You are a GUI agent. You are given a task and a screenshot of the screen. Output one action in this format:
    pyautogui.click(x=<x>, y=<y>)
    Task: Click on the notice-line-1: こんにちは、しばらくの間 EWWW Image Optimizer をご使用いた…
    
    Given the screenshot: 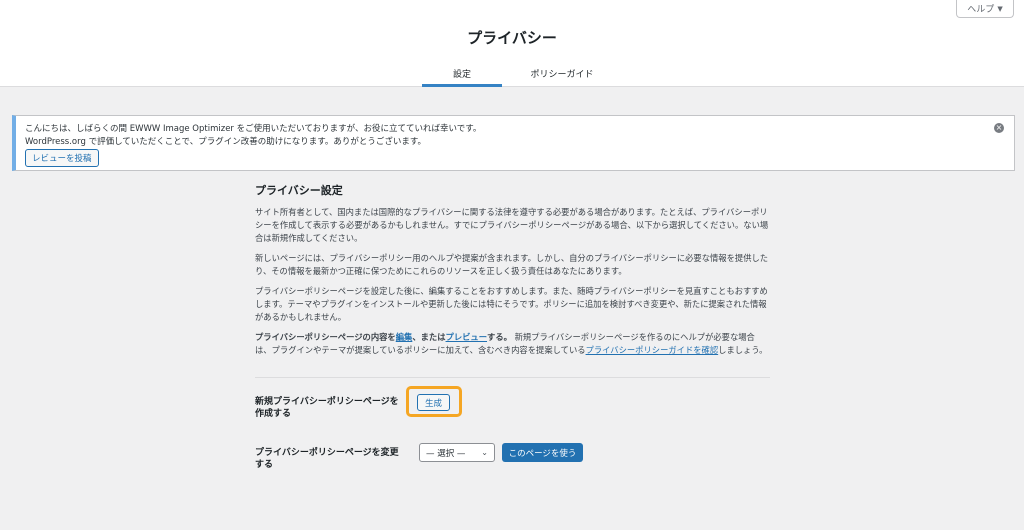 What is the action you would take?
    pyautogui.click(x=253, y=129)
    